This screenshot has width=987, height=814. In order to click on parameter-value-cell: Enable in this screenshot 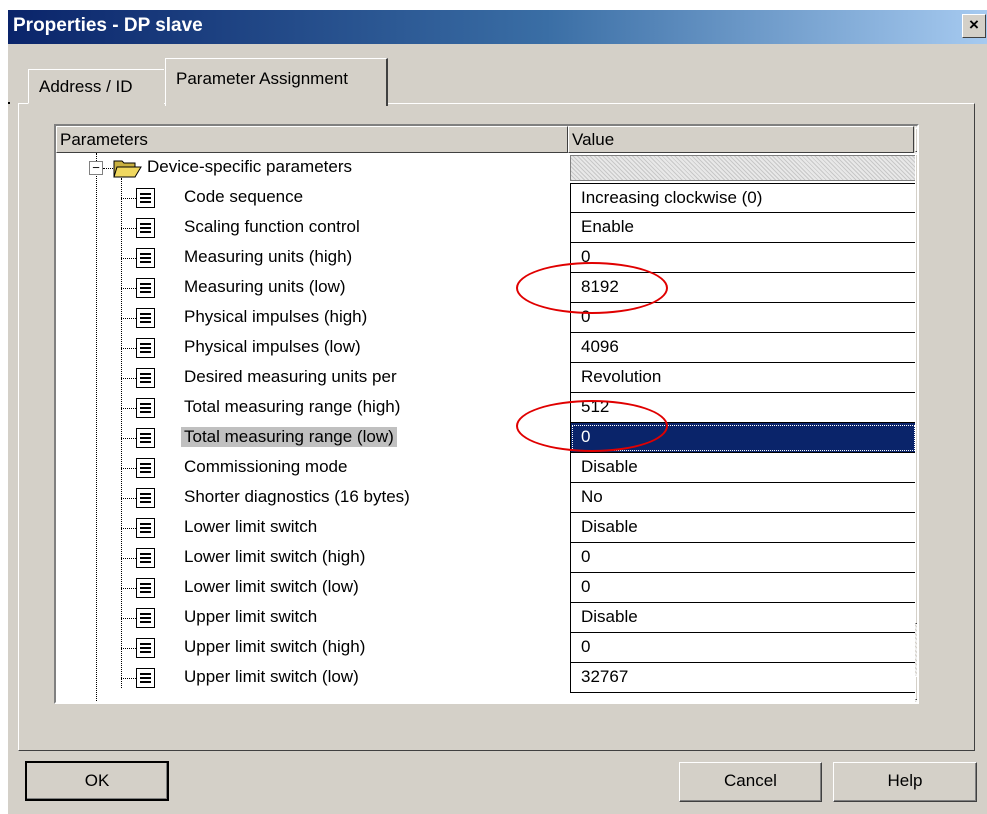, I will do `click(743, 228)`.